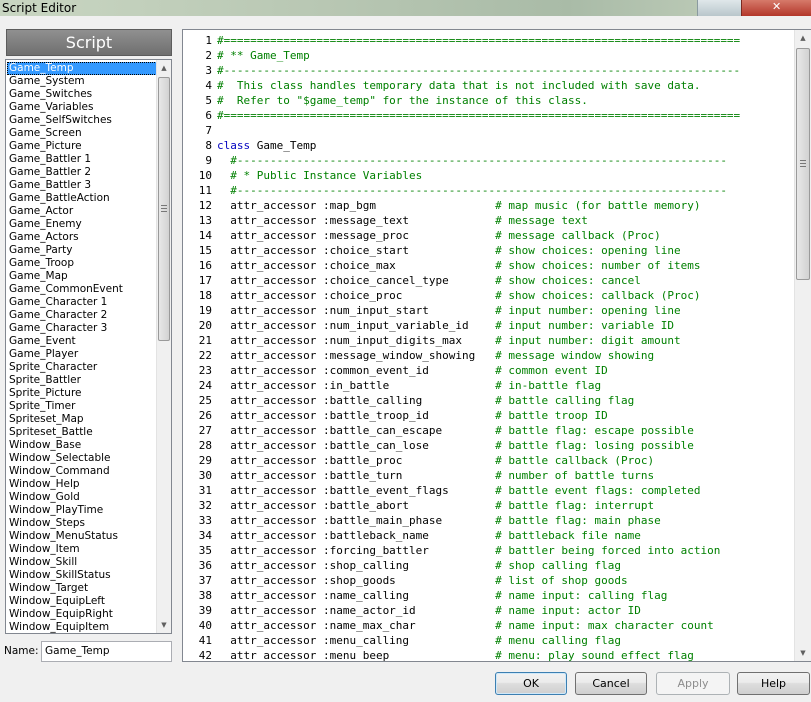 This screenshot has height=702, width=811. I want to click on script-list-item: Game_Enemy, so click(82, 224).